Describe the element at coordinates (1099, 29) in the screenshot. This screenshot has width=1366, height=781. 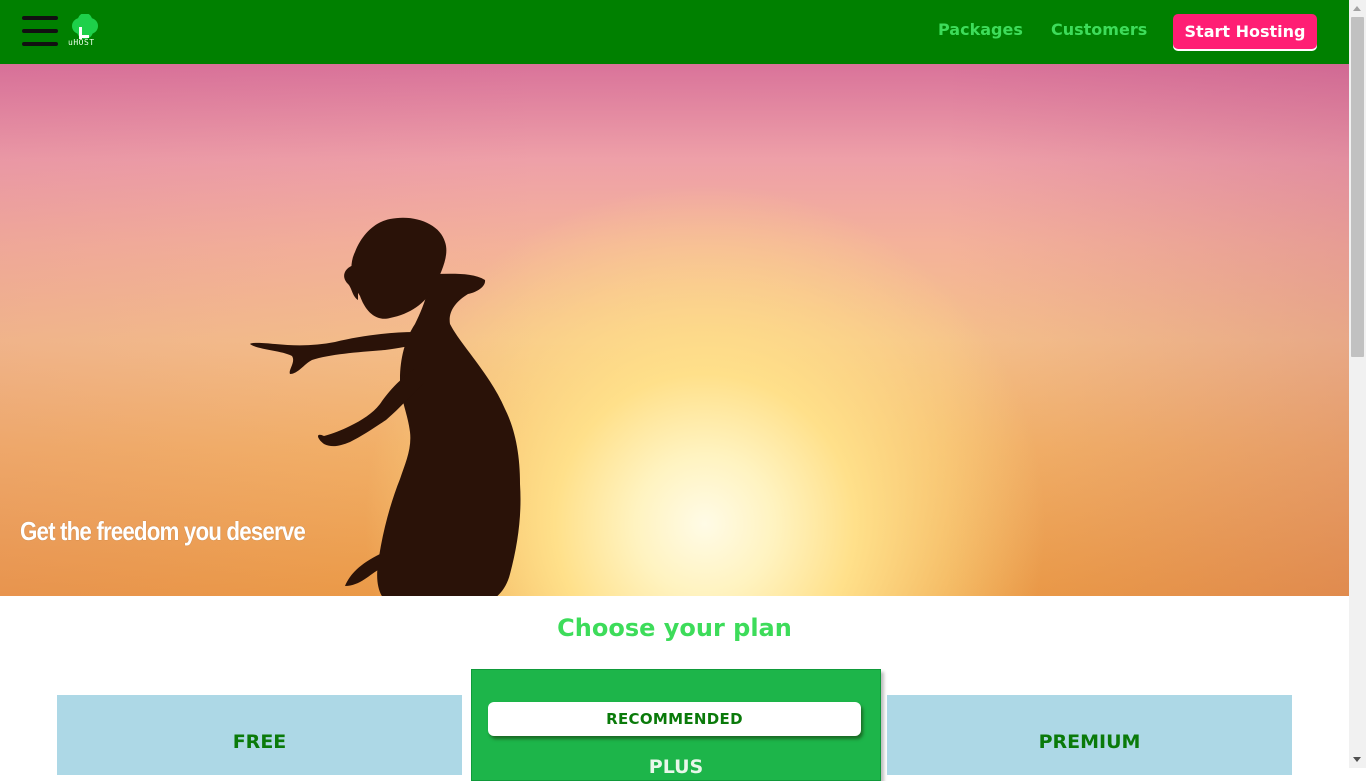
I see `nav-link-customers: Customers` at that location.